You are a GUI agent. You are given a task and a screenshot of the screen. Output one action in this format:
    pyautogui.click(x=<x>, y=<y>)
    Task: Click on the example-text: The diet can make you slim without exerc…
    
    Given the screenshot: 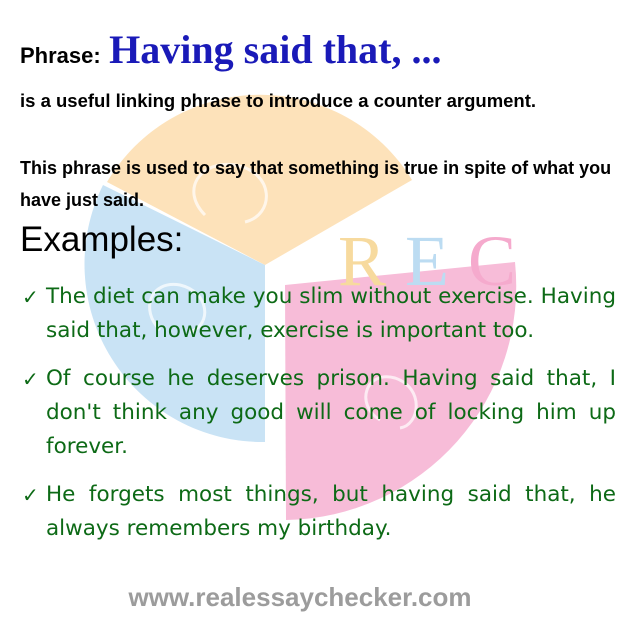 What is the action you would take?
    pyautogui.click(x=331, y=313)
    